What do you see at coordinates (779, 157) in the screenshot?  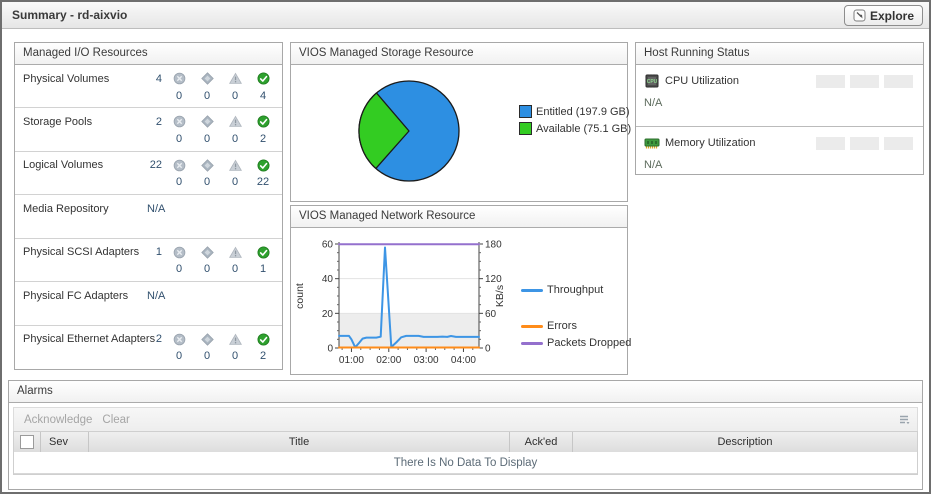 I see `memory-utilization-row: Memory Utilization N/A` at bounding box center [779, 157].